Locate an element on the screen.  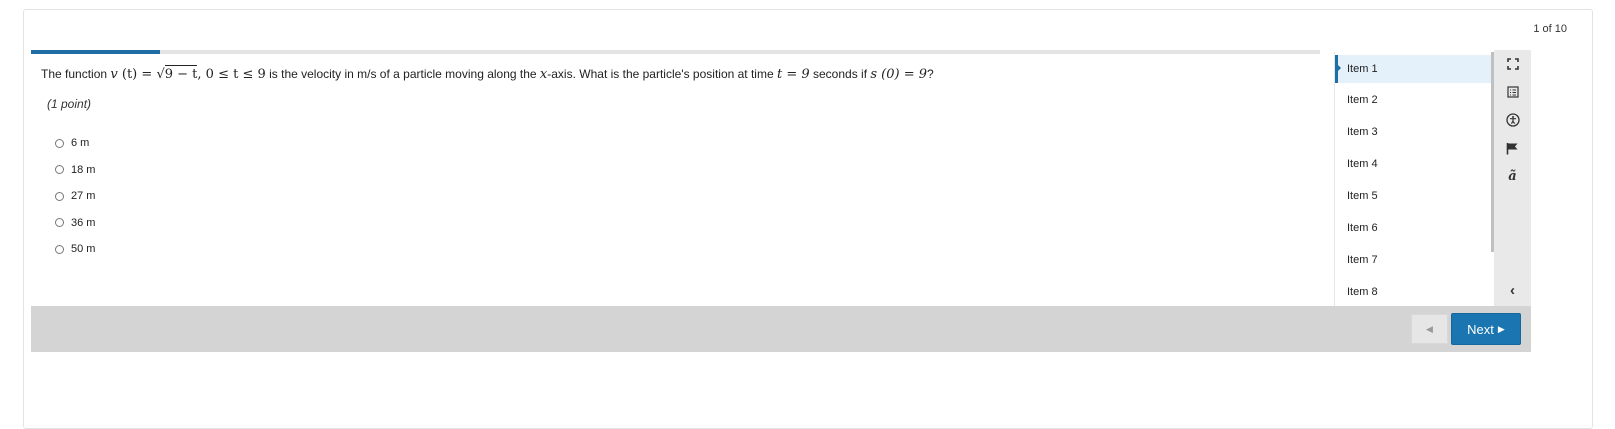
flag-icon is located at coordinates (1512, 148).